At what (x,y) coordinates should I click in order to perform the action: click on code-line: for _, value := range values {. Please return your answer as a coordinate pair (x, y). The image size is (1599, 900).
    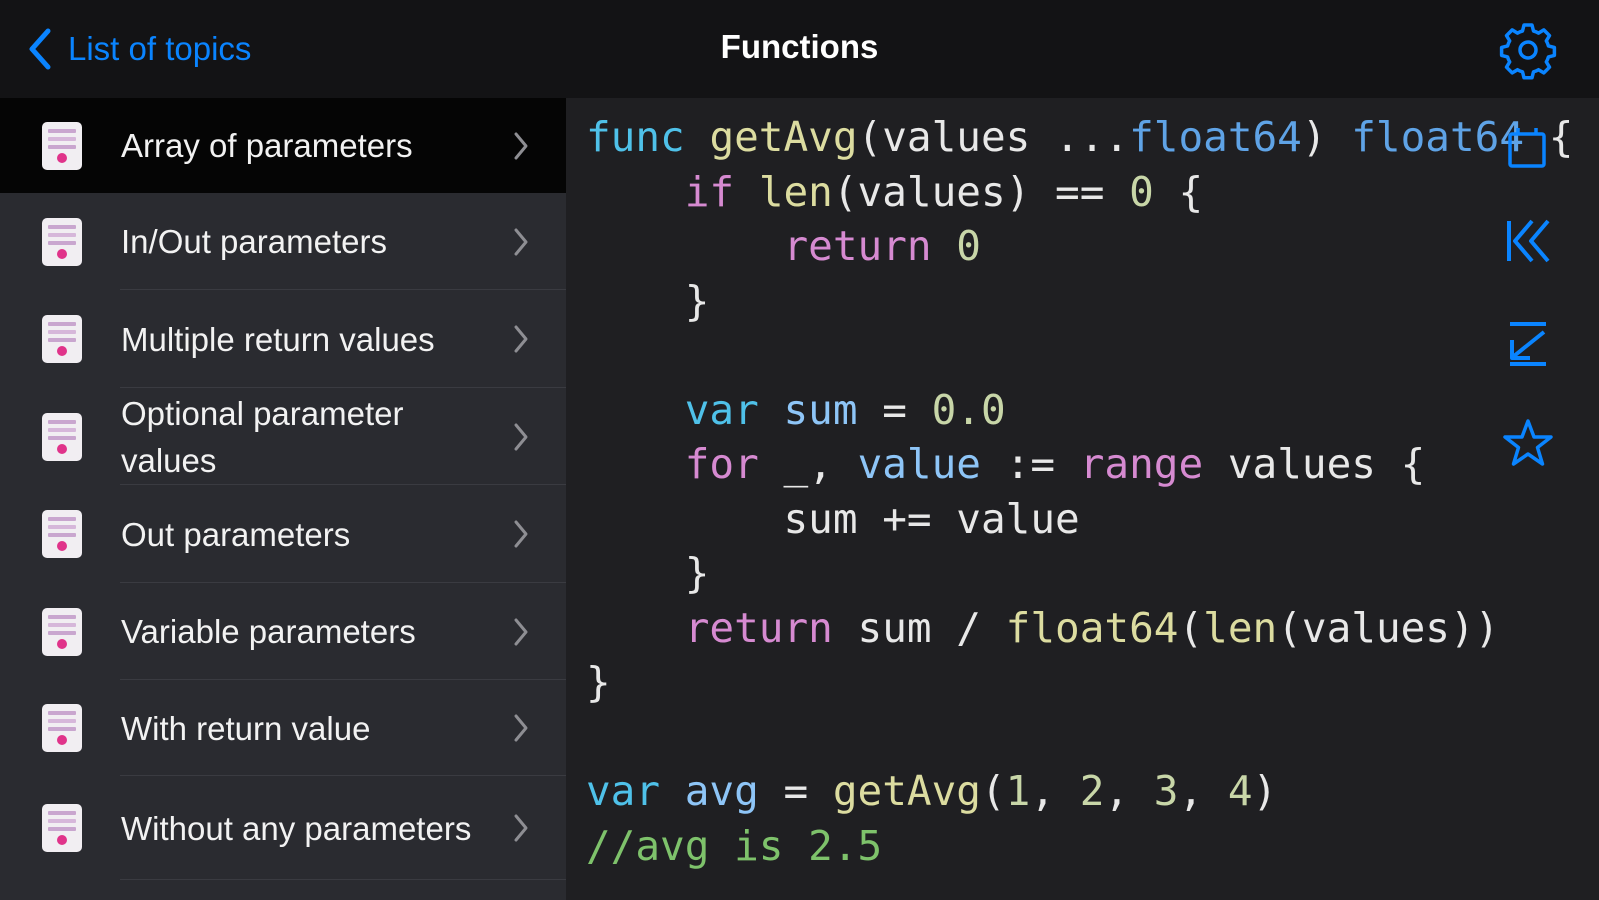
    Looking at the image, I should click on (1055, 464).